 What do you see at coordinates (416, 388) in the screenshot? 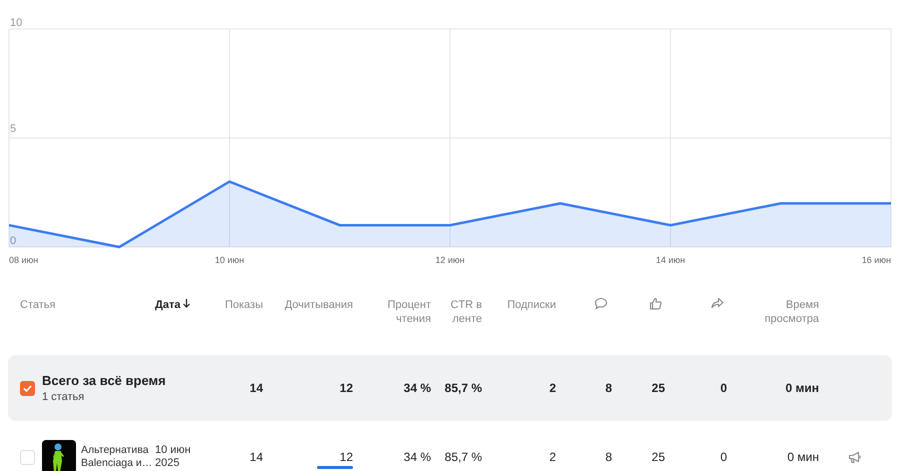
I see `summary-value: 34 %` at bounding box center [416, 388].